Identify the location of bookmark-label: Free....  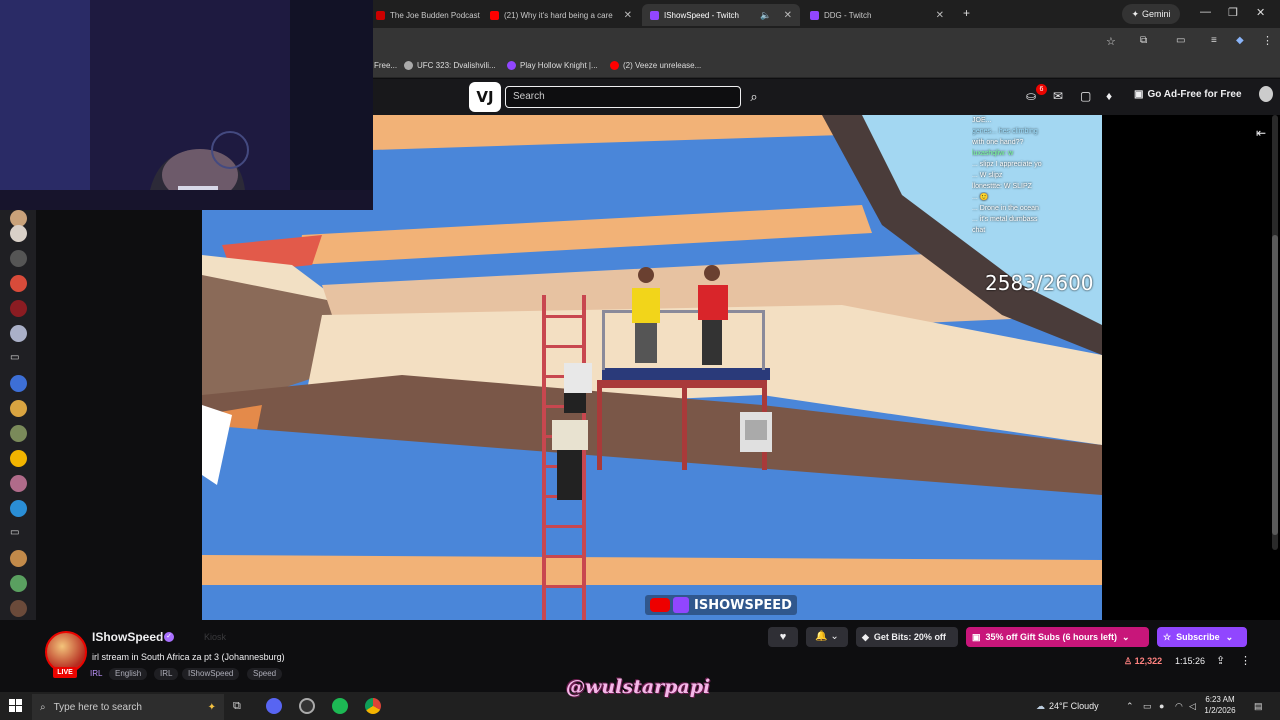
(386, 65).